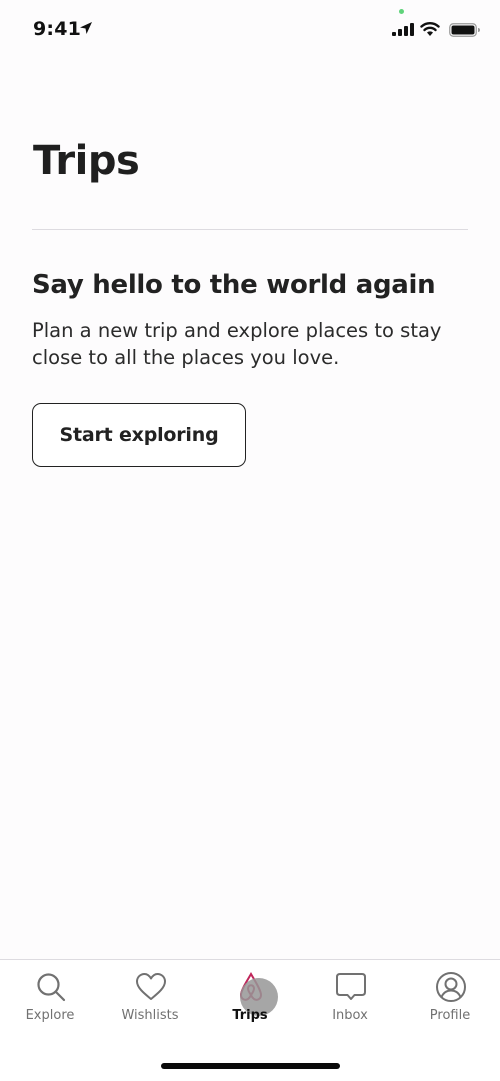 This screenshot has height=1081, width=500. I want to click on tab-trips: Trips, so click(250, 995).